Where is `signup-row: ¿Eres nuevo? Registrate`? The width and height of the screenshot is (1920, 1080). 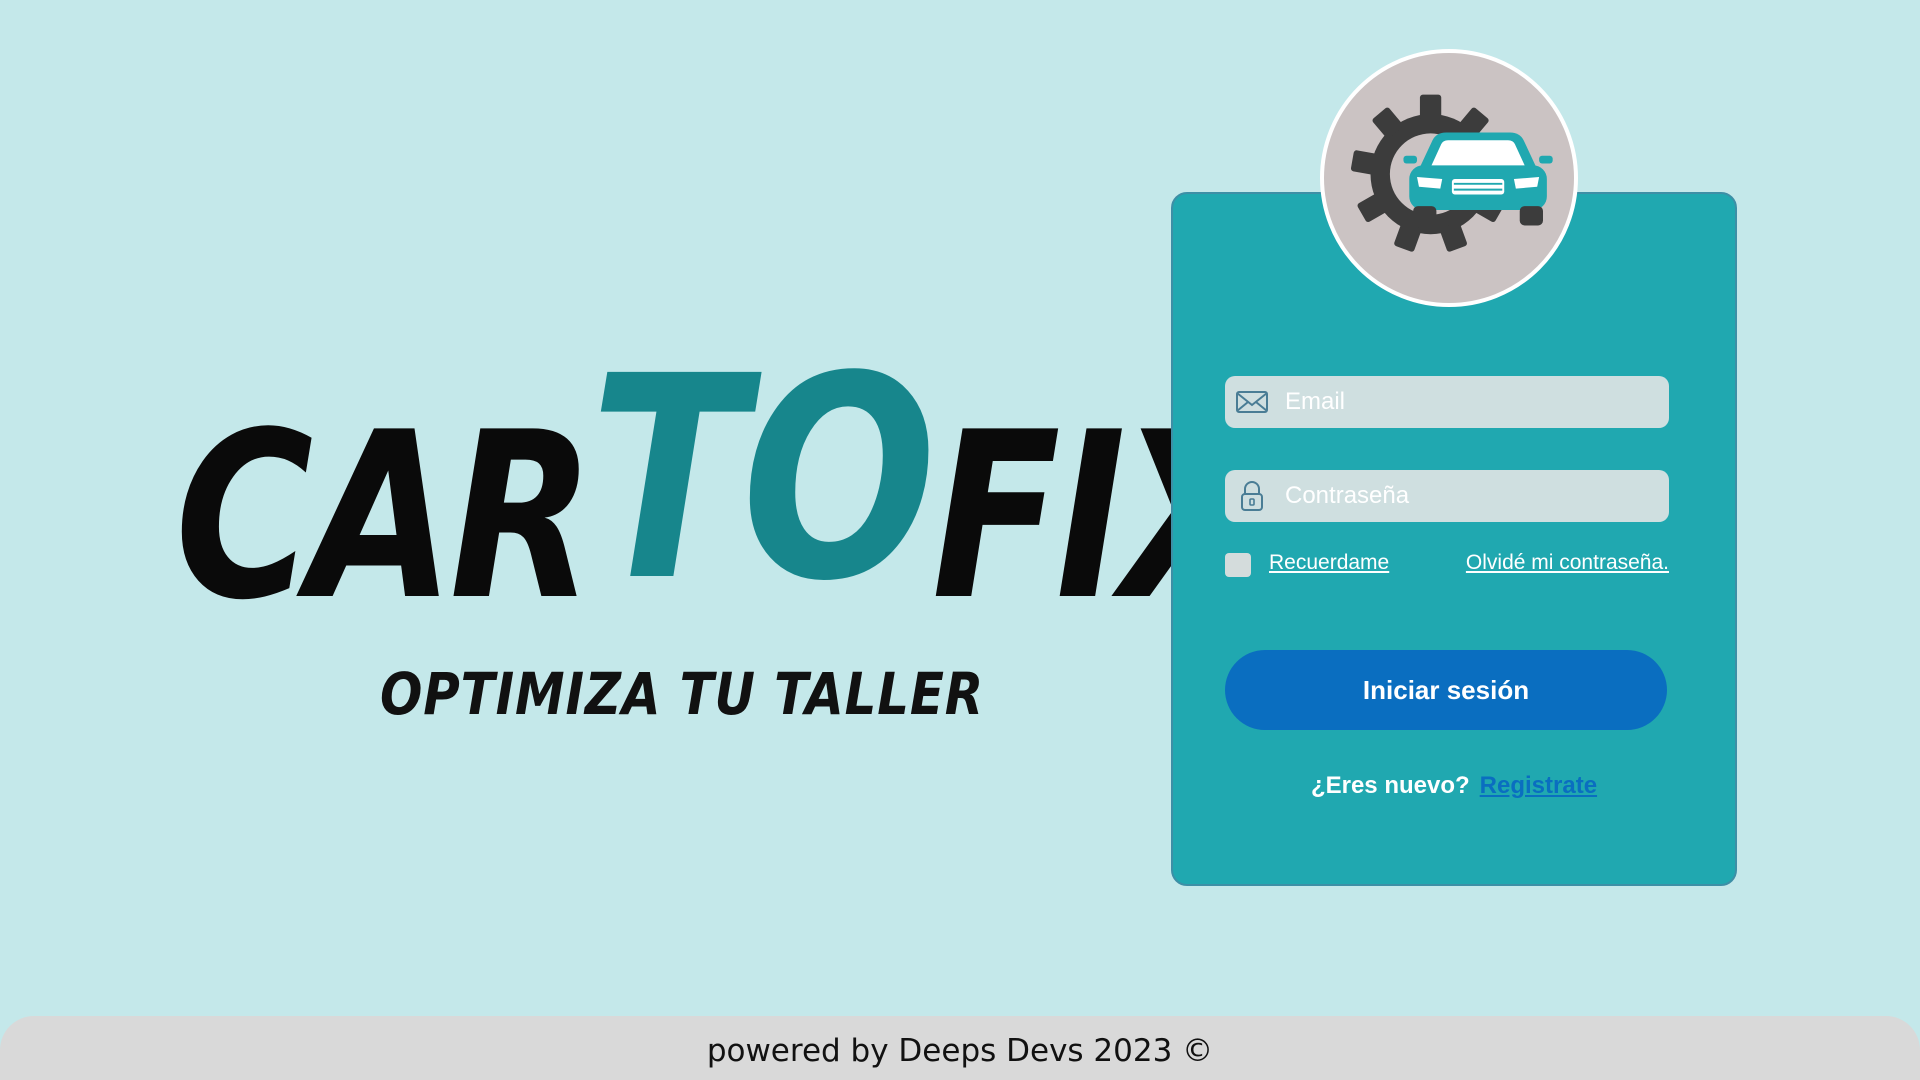 signup-row: ¿Eres nuevo? Registrate is located at coordinates (1454, 786).